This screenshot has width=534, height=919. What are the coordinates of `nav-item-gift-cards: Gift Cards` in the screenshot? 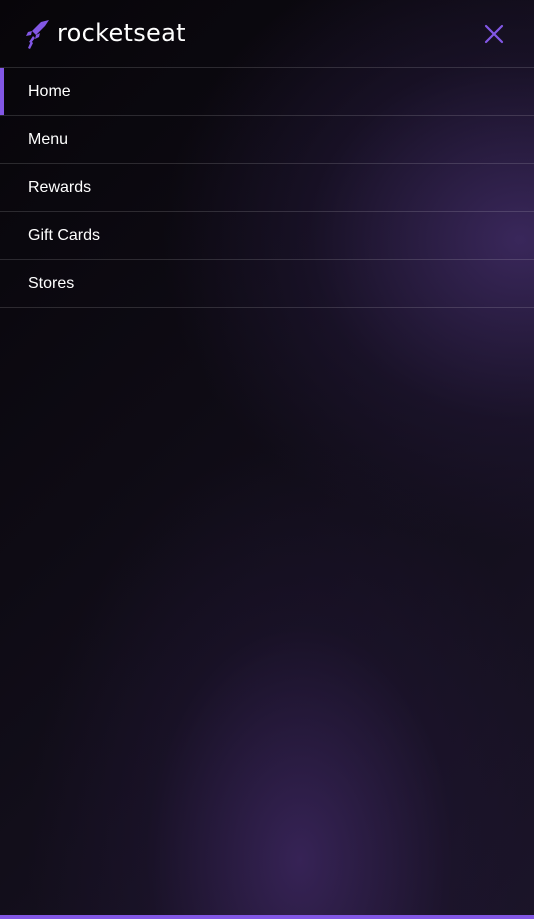 It's located at (267, 236).